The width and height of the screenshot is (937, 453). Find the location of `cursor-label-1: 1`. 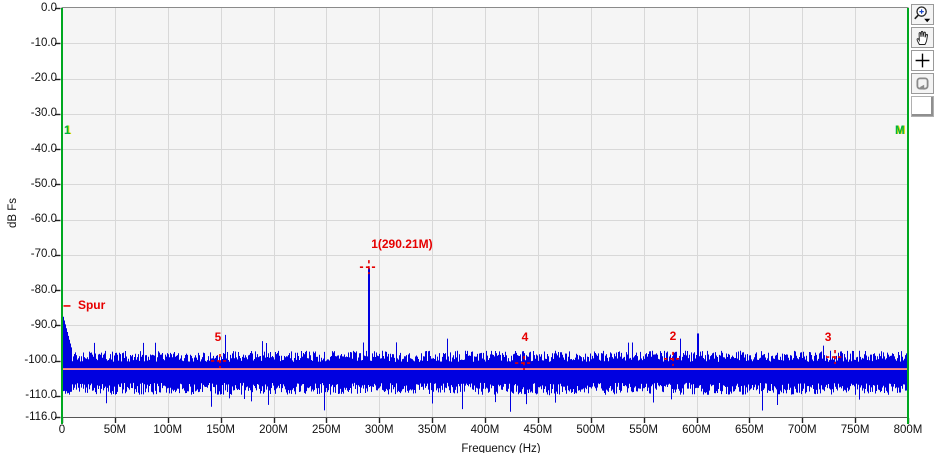

cursor-label-1: 1 is located at coordinates (67, 131).